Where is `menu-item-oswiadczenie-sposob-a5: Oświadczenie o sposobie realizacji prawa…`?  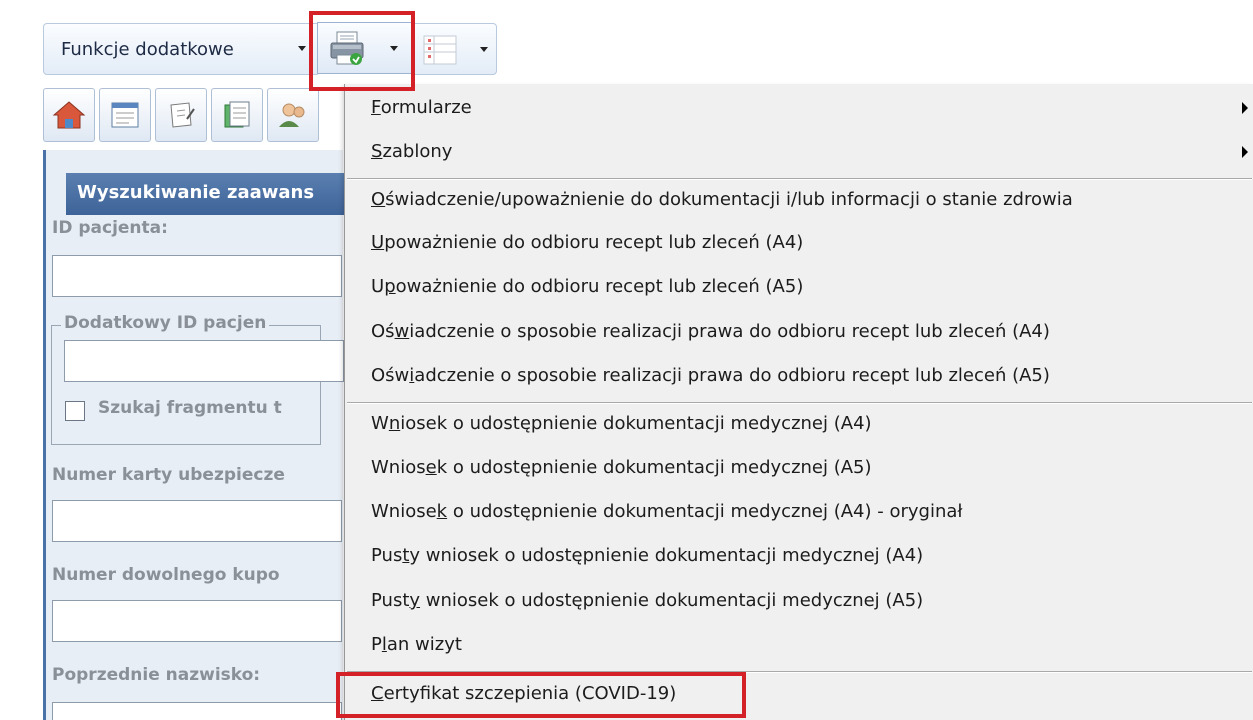
menu-item-oswiadczenie-sposob-a5: Oświadczenie o sposobie realizacji prawa… is located at coordinates (799, 376).